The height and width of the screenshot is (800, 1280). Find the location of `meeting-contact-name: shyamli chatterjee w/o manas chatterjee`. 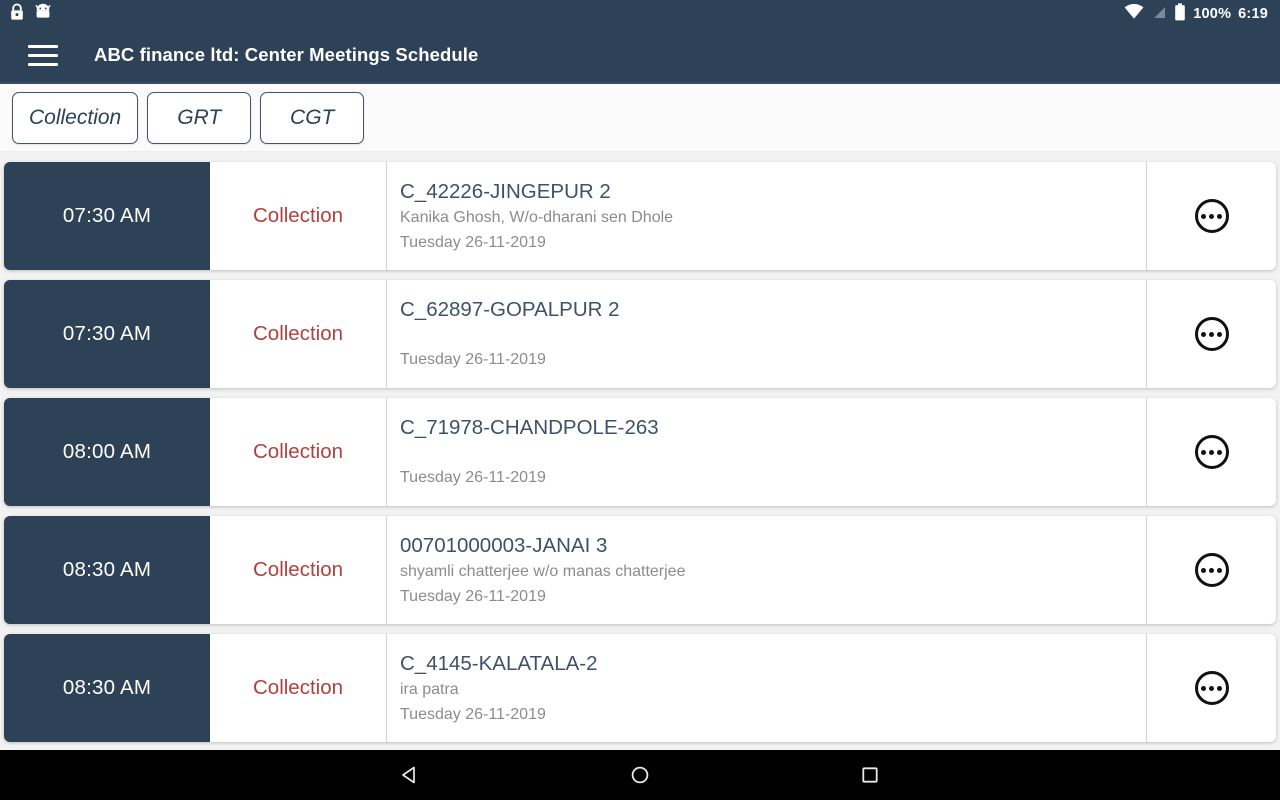

meeting-contact-name: shyamli chatterjee w/o manas chatterjee is located at coordinates (543, 571).